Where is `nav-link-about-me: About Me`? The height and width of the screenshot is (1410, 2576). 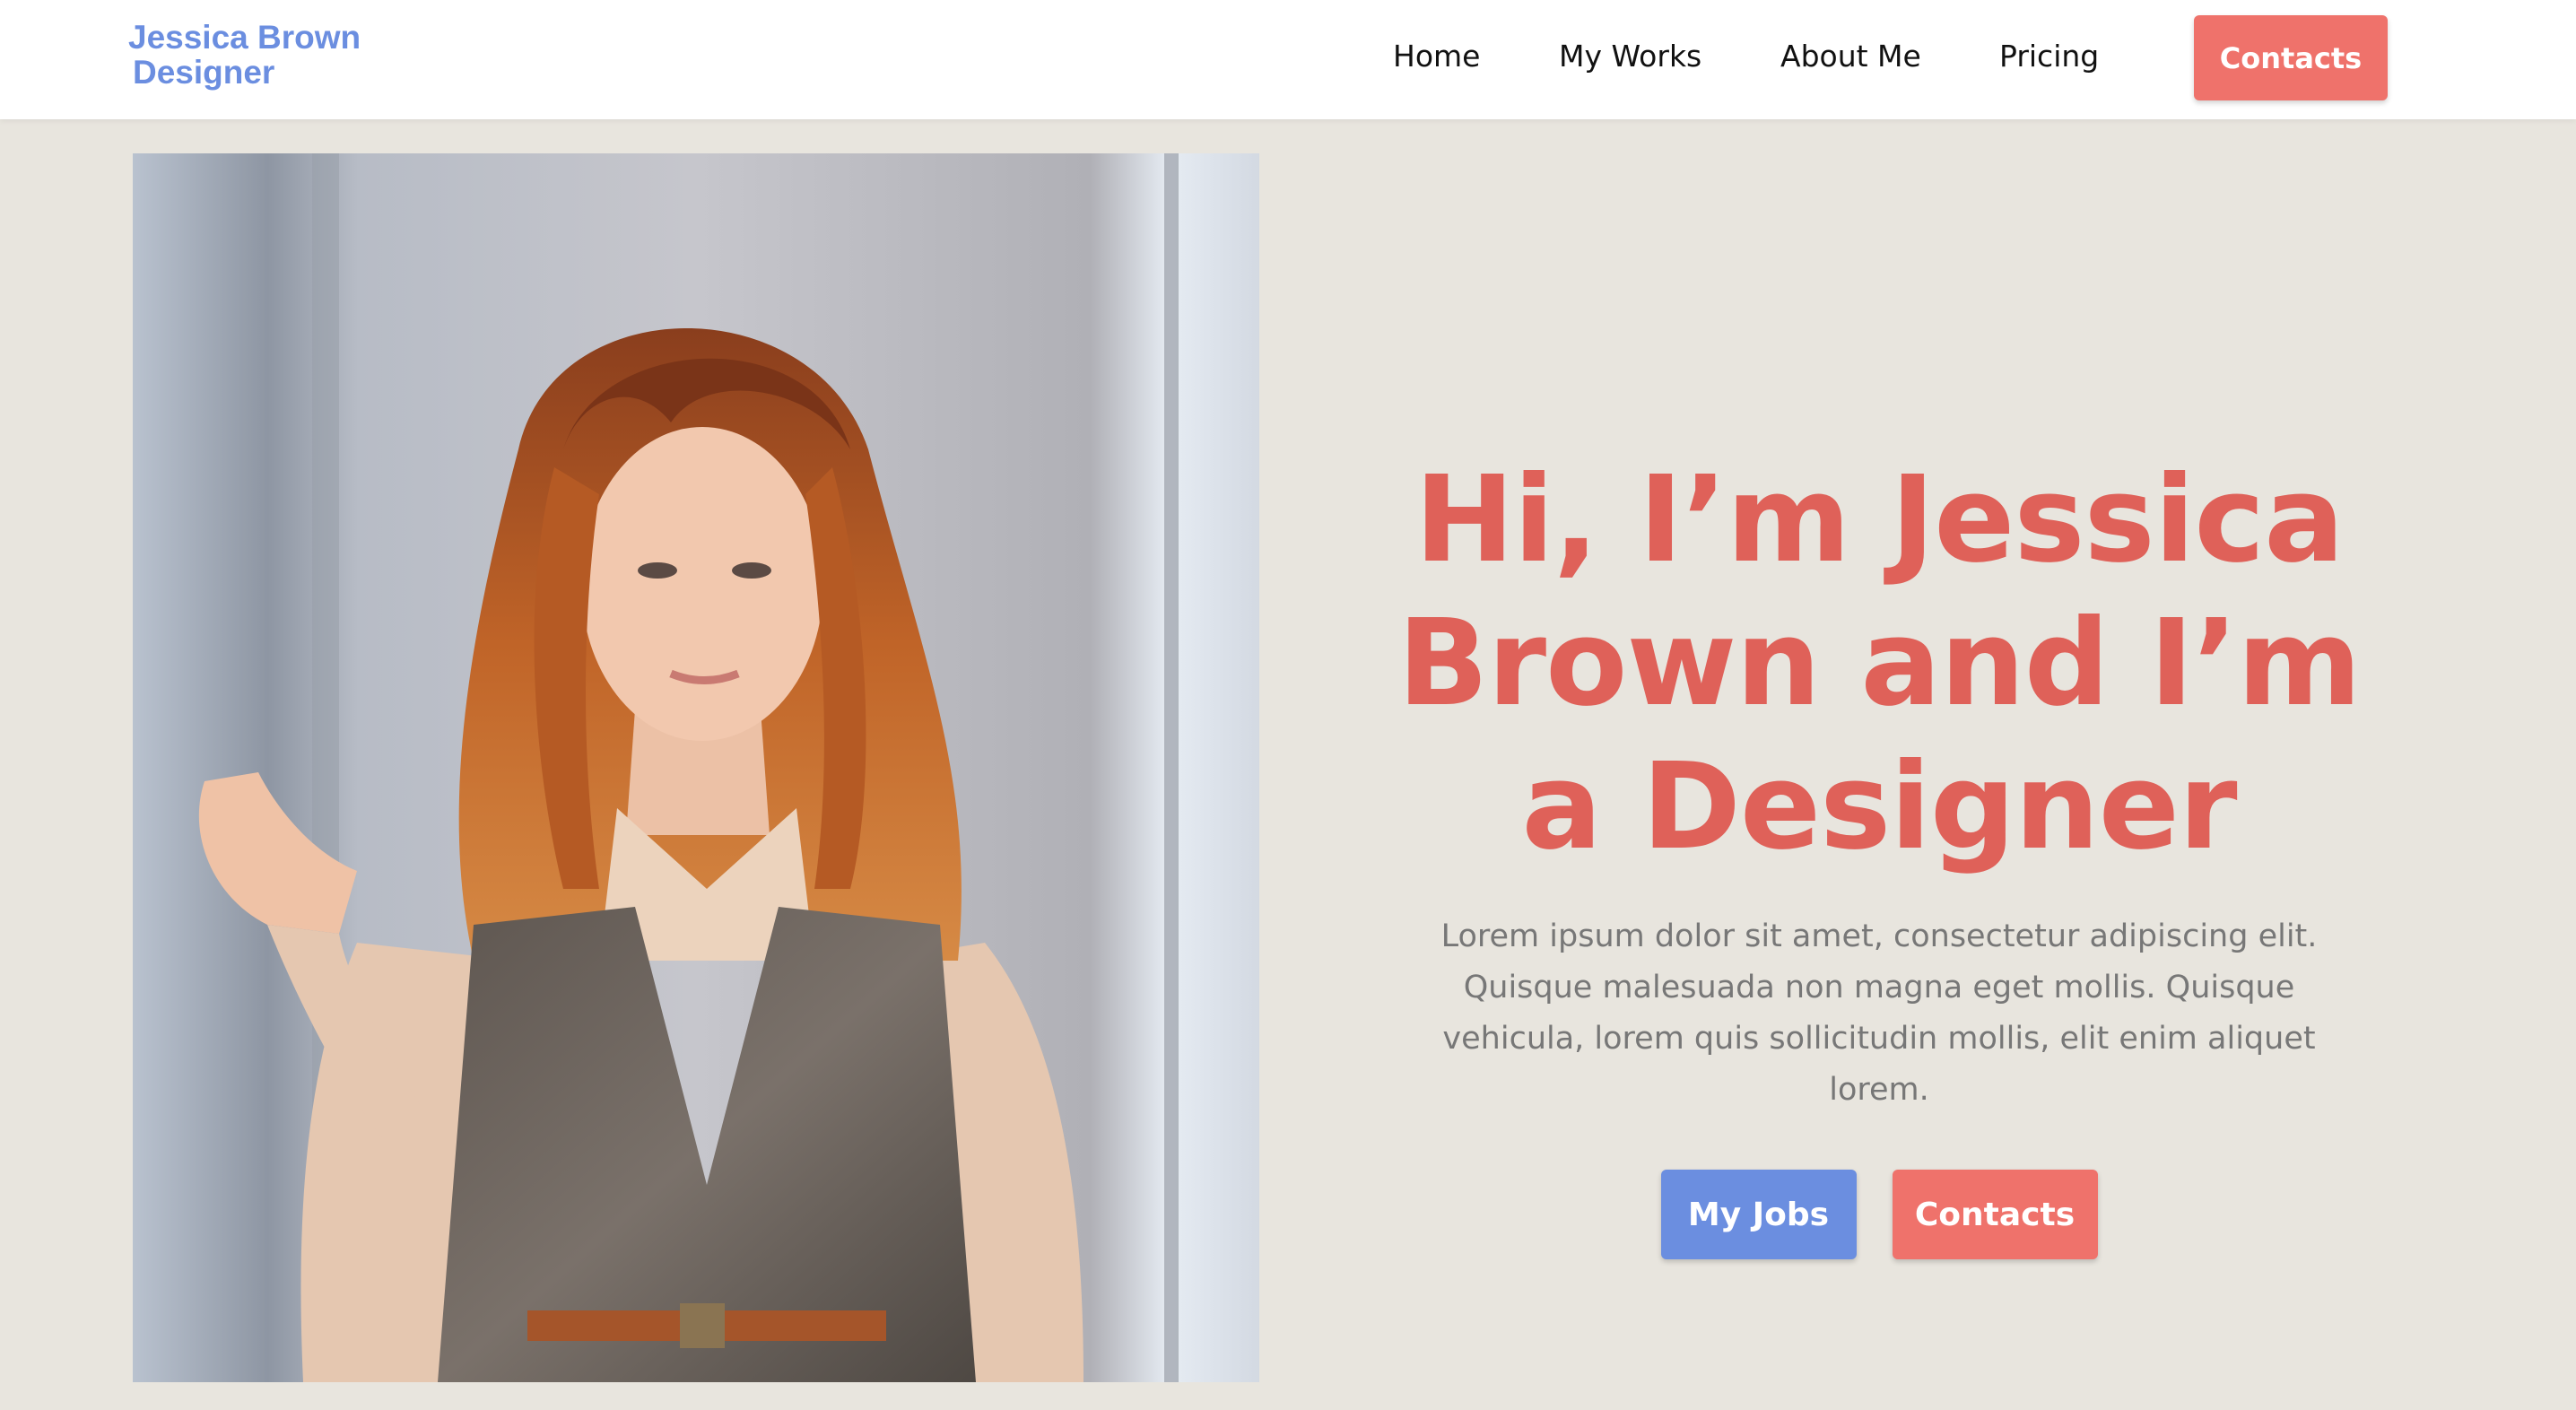 nav-link-about-me: About Me is located at coordinates (1850, 56).